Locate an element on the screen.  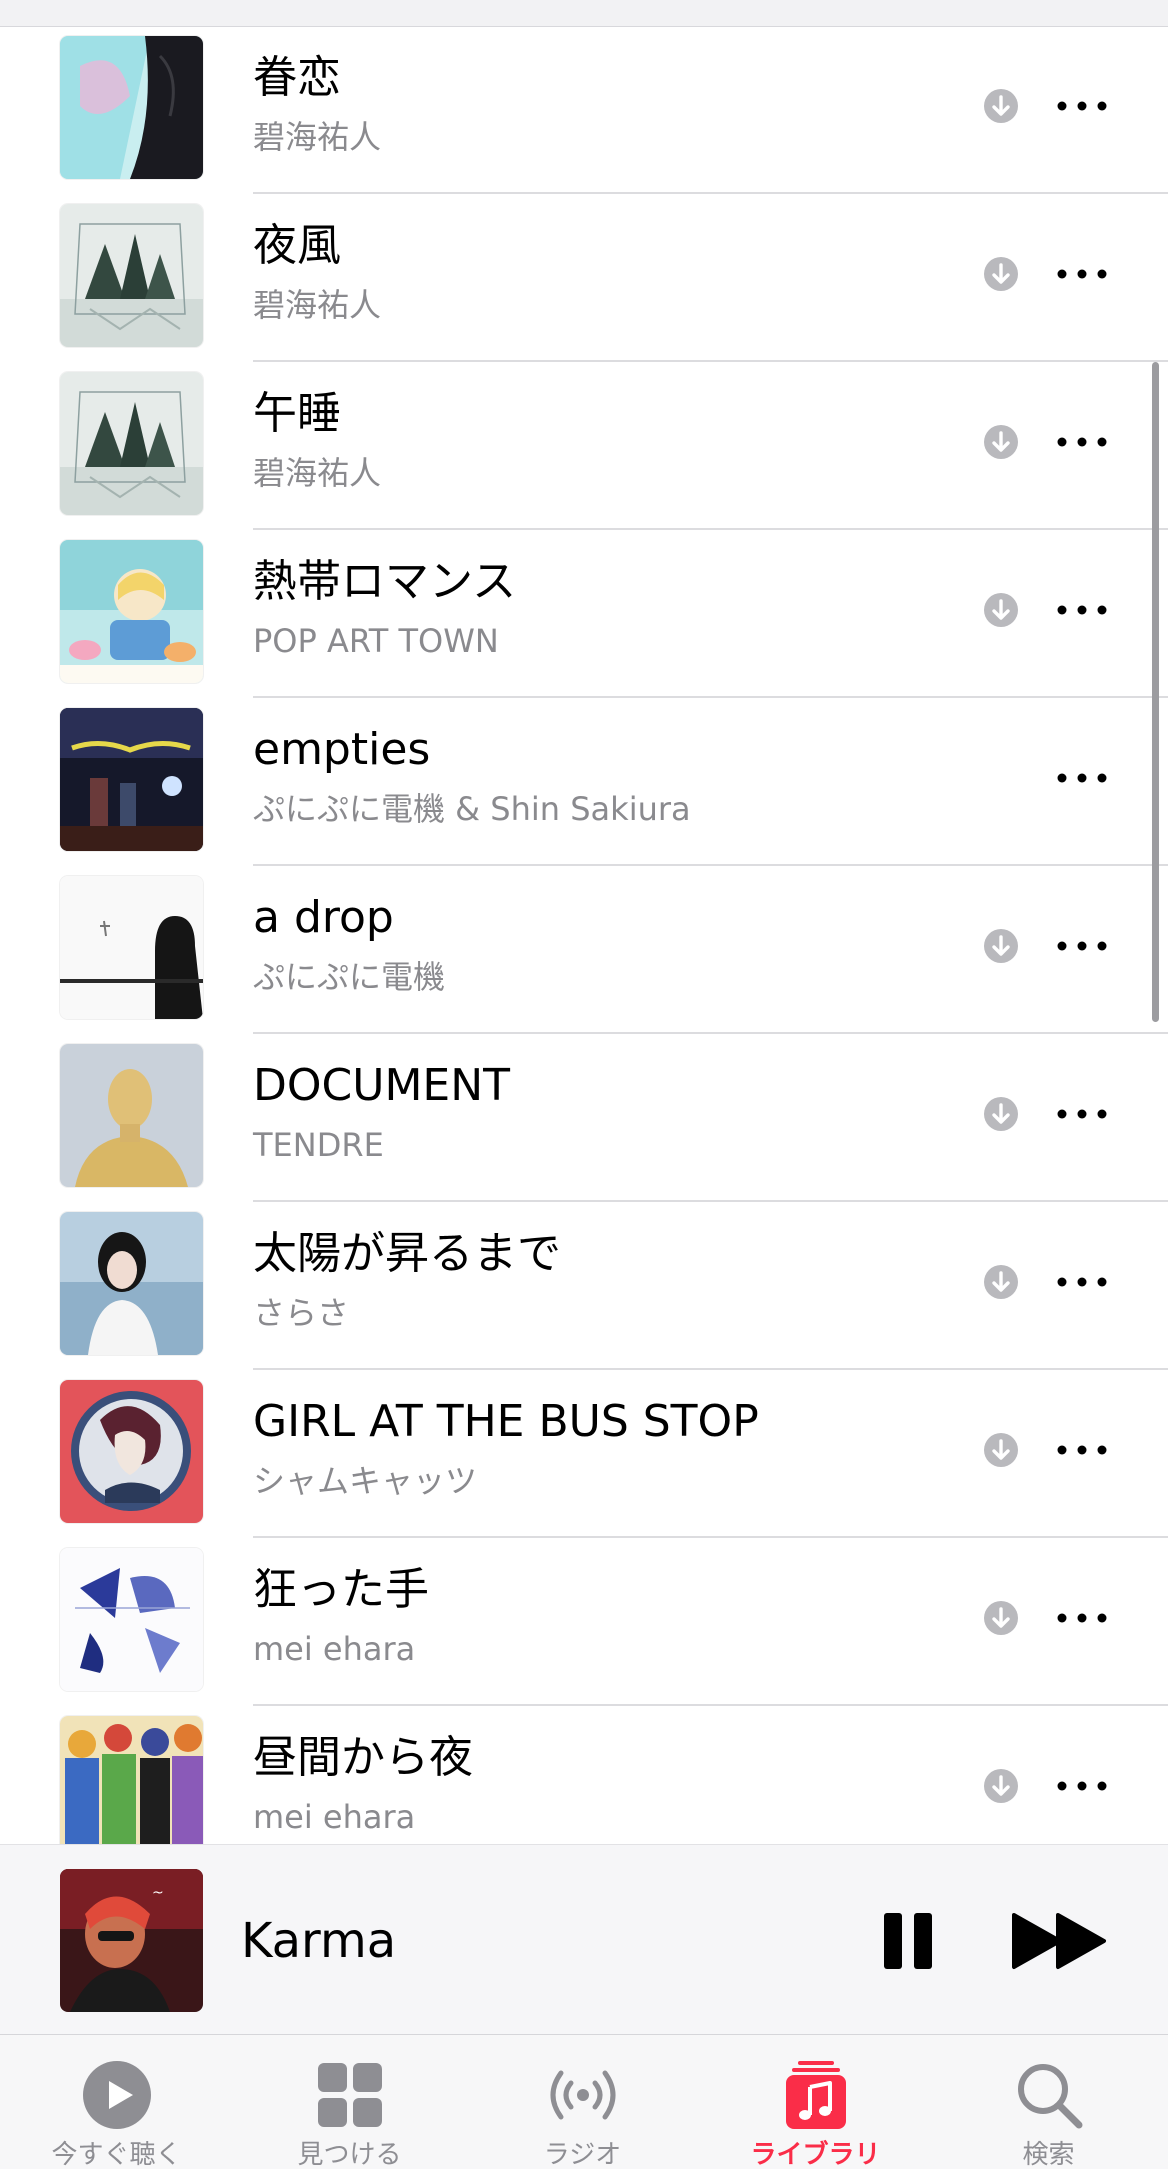
play-circle-icon is located at coordinates (117, 2095).